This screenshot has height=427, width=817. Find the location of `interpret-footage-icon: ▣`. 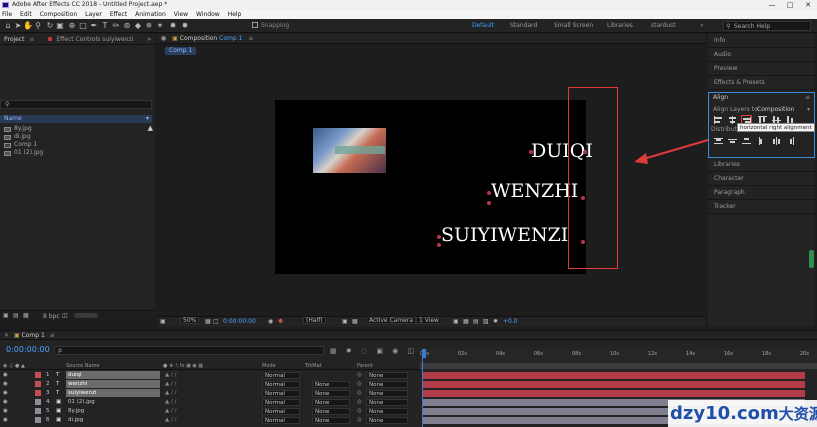

interpret-footage-icon: ▣ is located at coordinates (6, 315).